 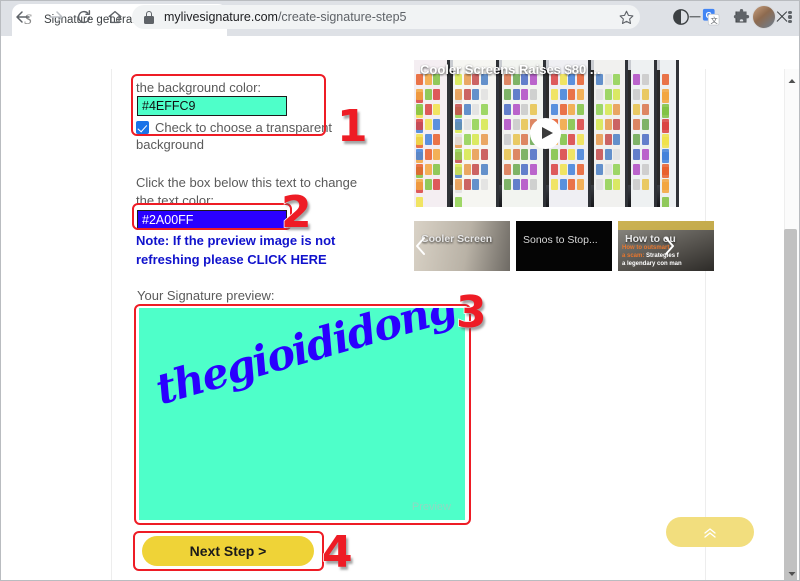 I want to click on home-icon, so click(x=115, y=17).